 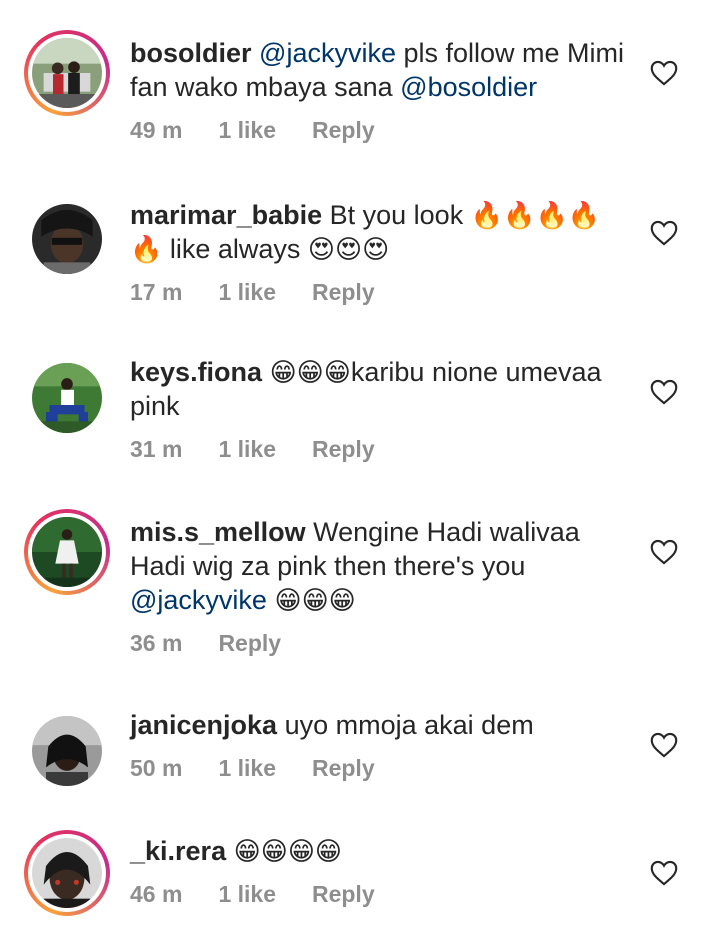 What do you see at coordinates (380, 851) in the screenshot?
I see `comment-text: _ki.rera 😁😁😁😁` at bounding box center [380, 851].